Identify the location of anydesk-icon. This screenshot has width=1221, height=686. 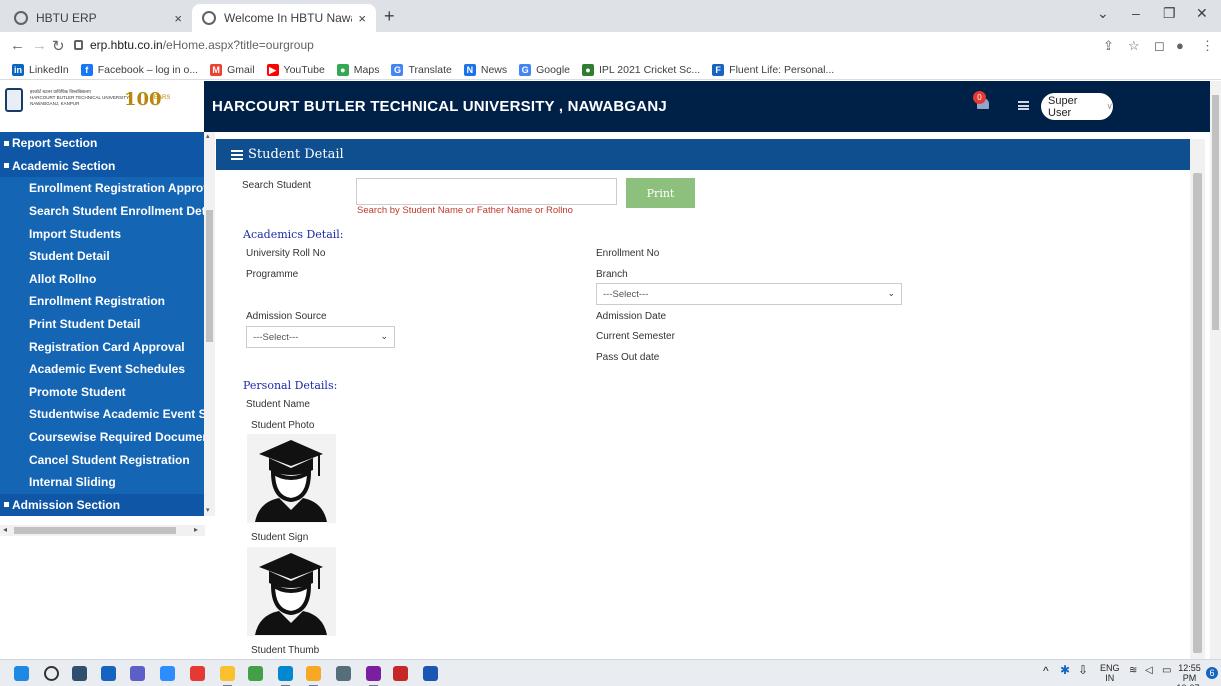
(197, 673).